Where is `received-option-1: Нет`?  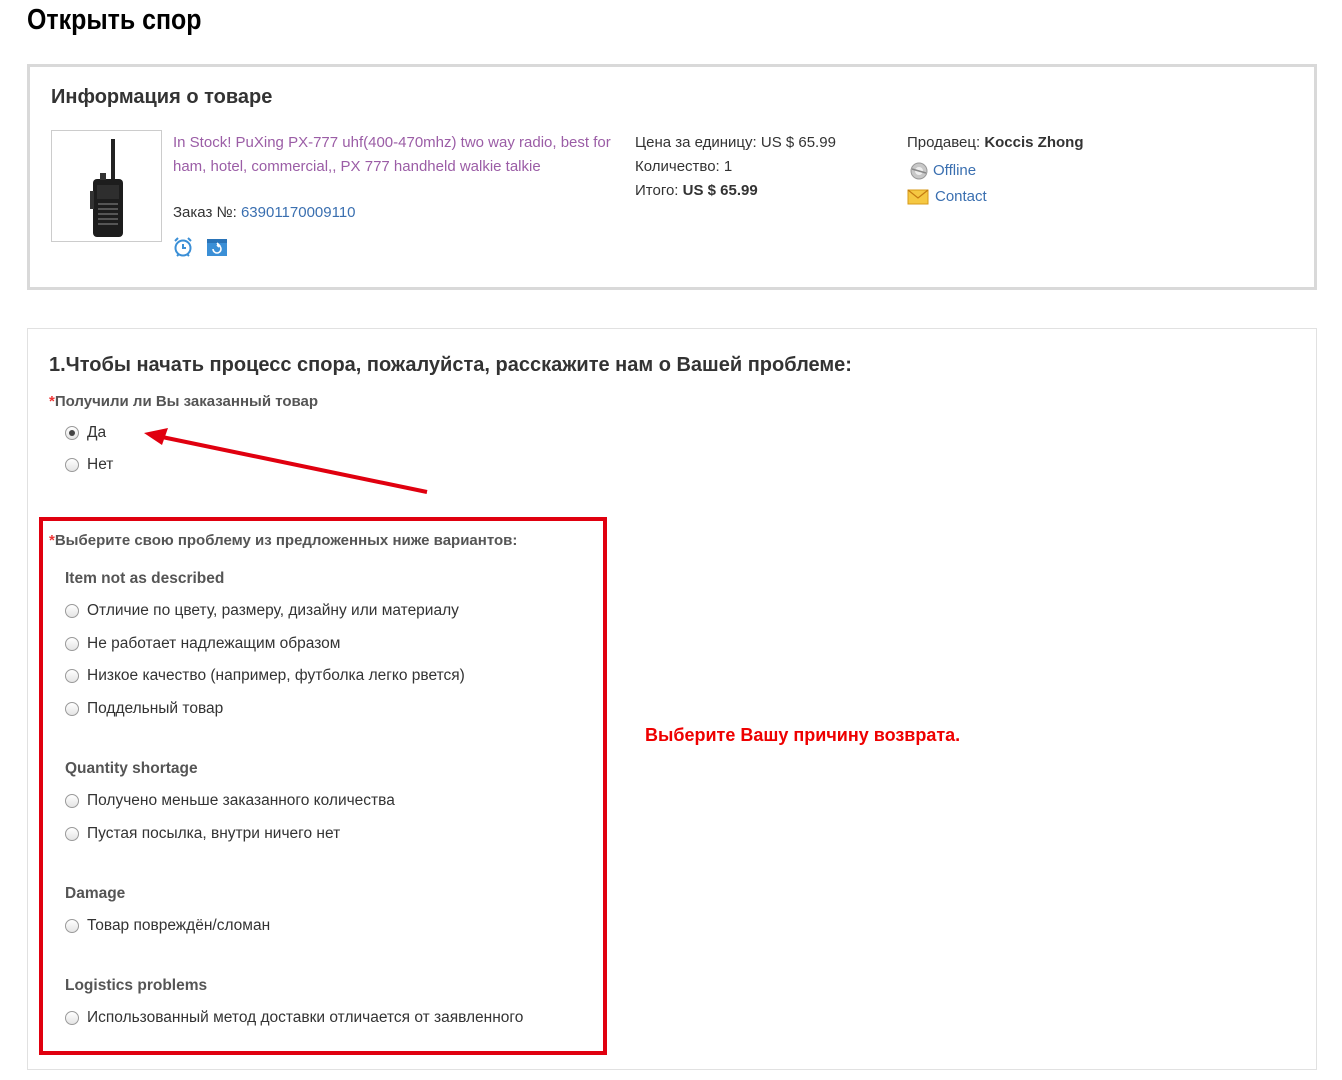 received-option-1: Нет is located at coordinates (89, 465).